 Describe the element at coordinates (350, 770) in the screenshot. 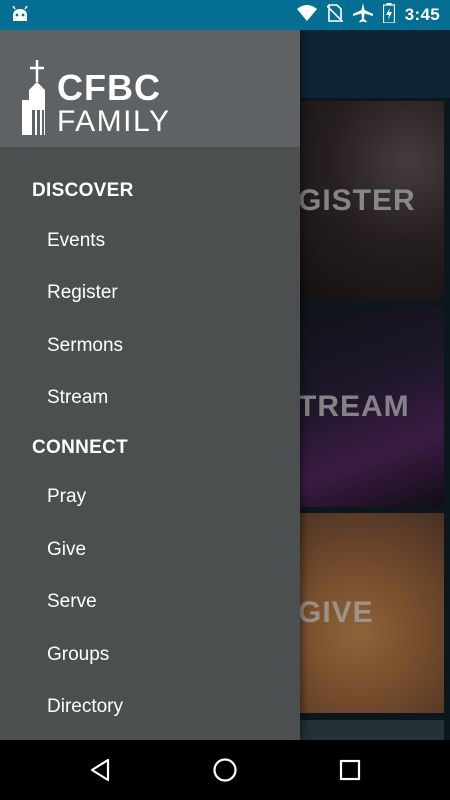

I see `recents-icon` at that location.